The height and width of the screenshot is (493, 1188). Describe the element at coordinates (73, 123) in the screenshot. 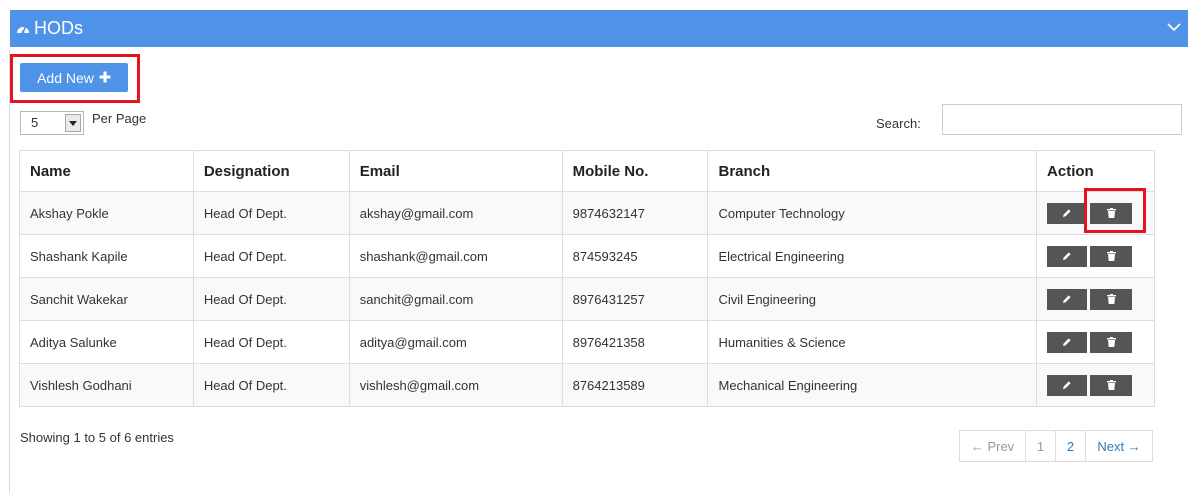

I see `dropdown-arrow-icon` at that location.